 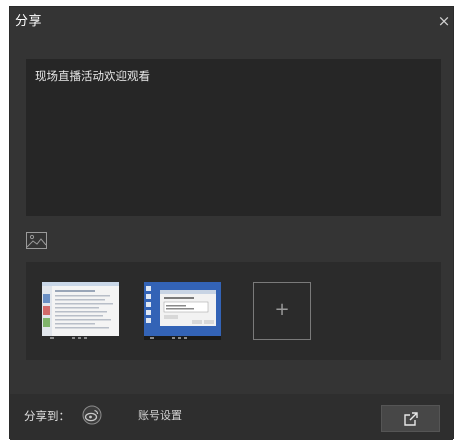 I want to click on share-button, so click(x=410, y=418).